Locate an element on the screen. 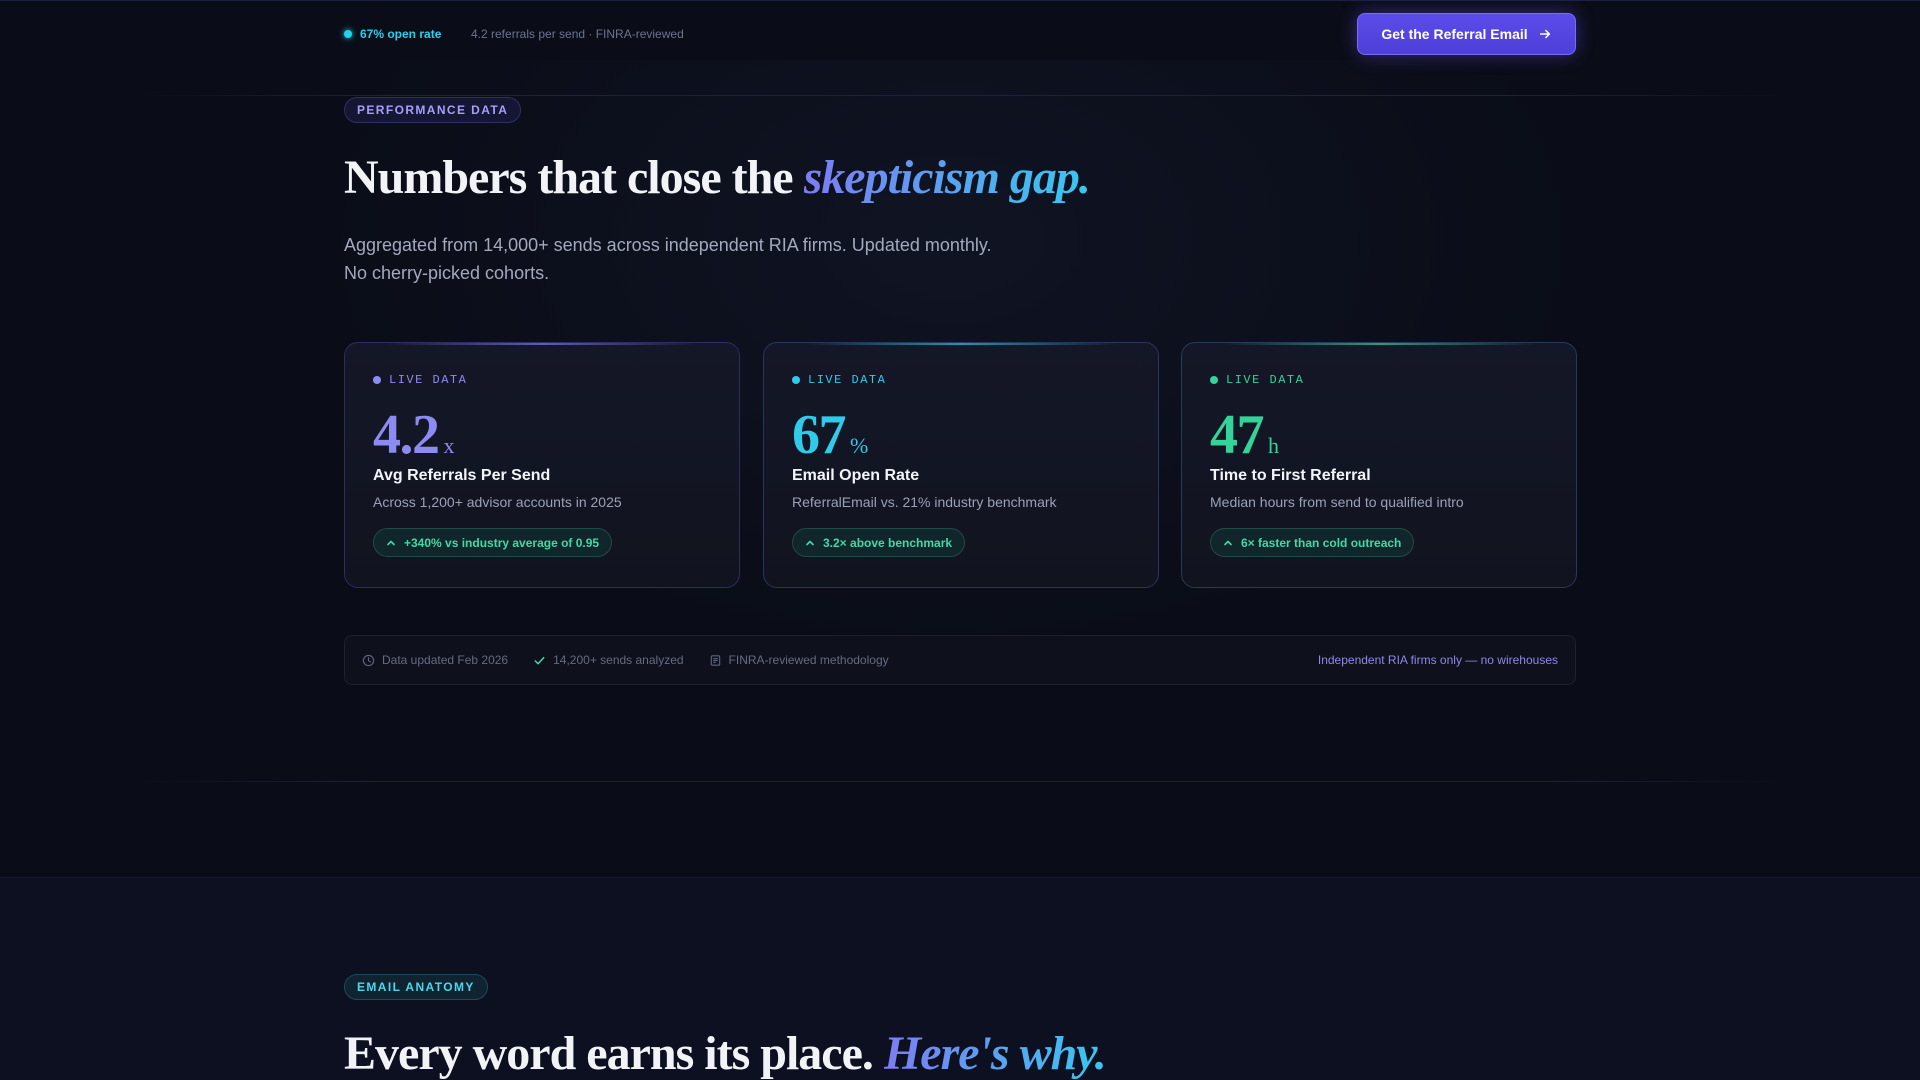 The image size is (1920, 1080). stat-description: Across 1,200+ advisor accounts in 2025 is located at coordinates (497, 502).